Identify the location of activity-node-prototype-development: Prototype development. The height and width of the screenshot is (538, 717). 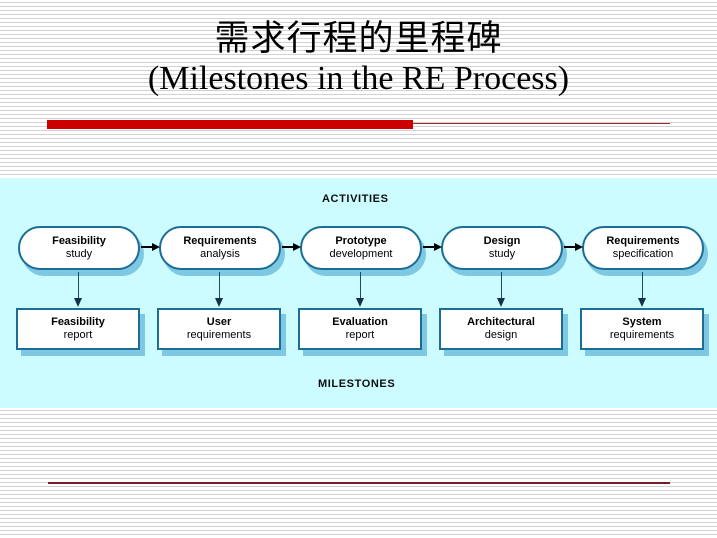
(361, 248).